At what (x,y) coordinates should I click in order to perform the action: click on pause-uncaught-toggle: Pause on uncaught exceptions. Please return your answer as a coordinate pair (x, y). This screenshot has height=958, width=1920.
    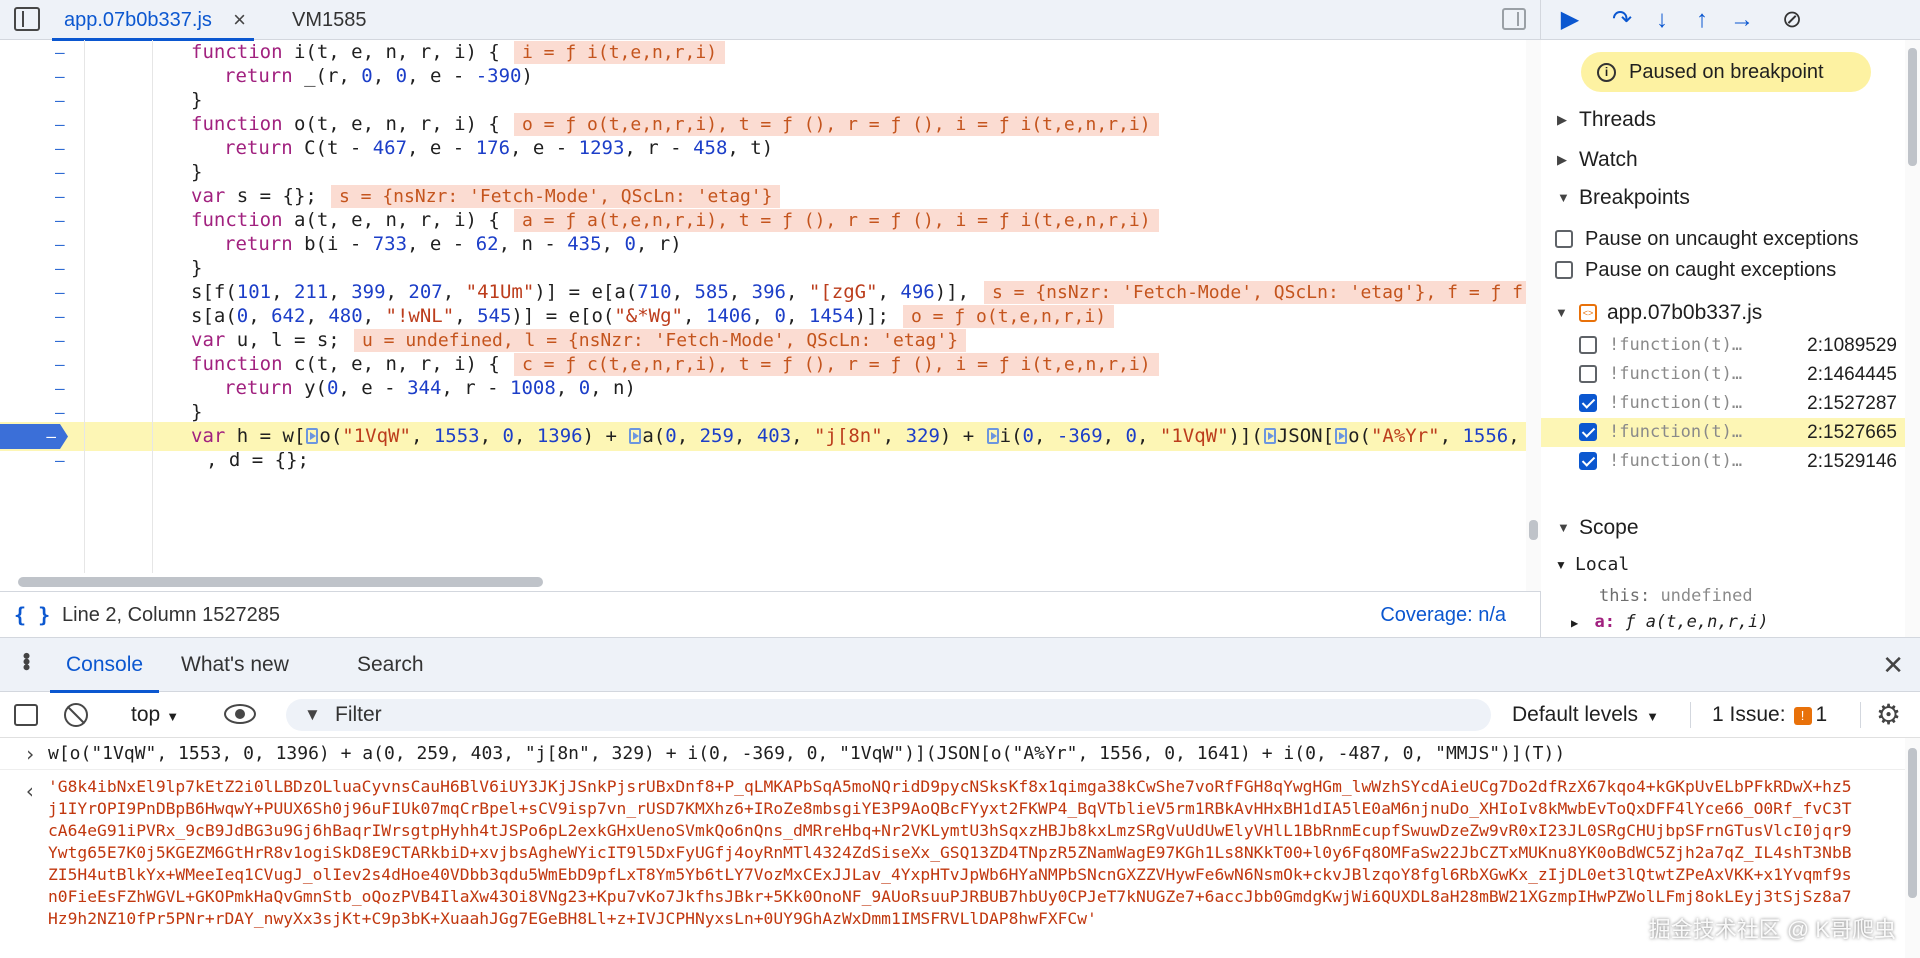
    Looking at the image, I should click on (1723, 239).